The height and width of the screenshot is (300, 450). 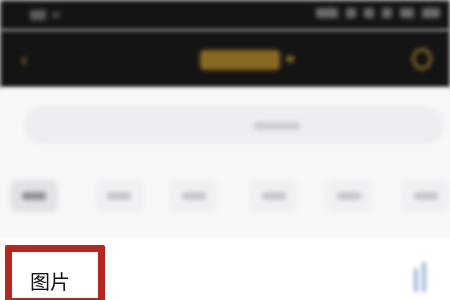 What do you see at coordinates (277, 126) in the screenshot?
I see `search-placeholder` at bounding box center [277, 126].